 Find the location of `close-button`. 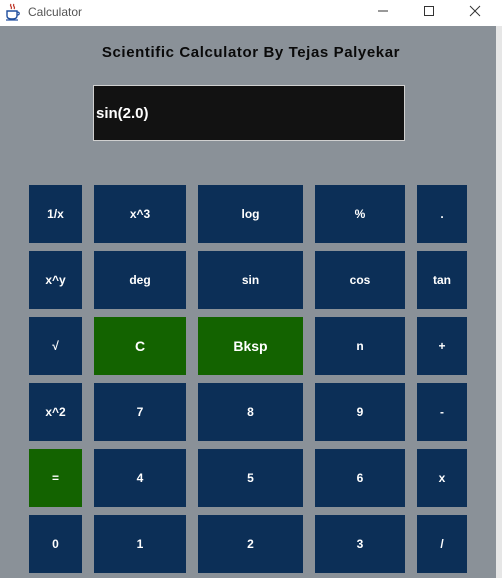

close-button is located at coordinates (475, 11).